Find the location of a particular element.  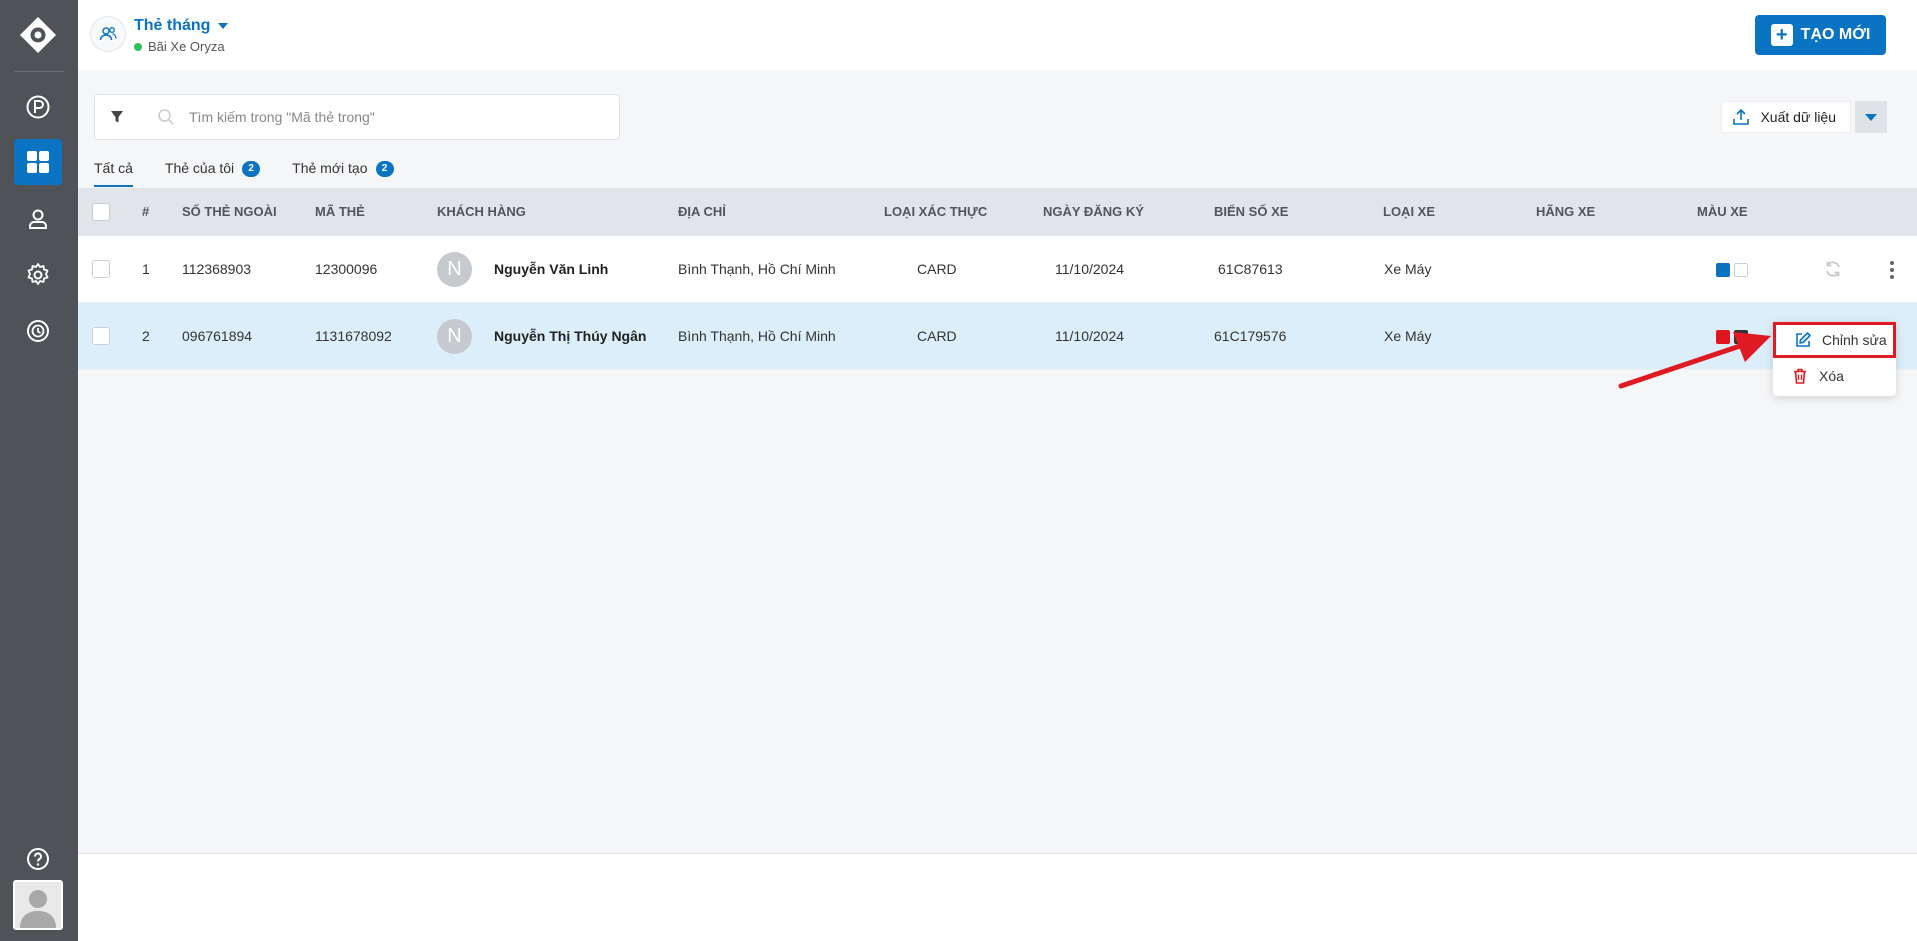

footer-area is located at coordinates (997, 897).